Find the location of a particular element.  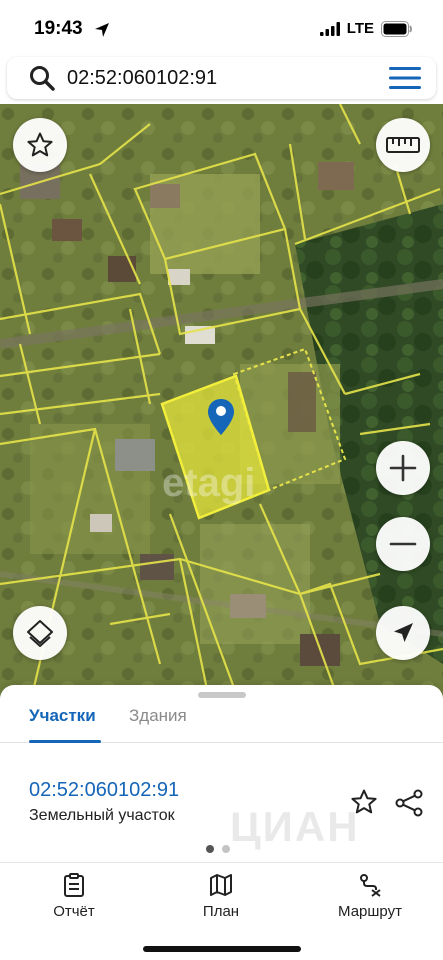

sheet-tabs: Участки Здания is located at coordinates (221, 723).